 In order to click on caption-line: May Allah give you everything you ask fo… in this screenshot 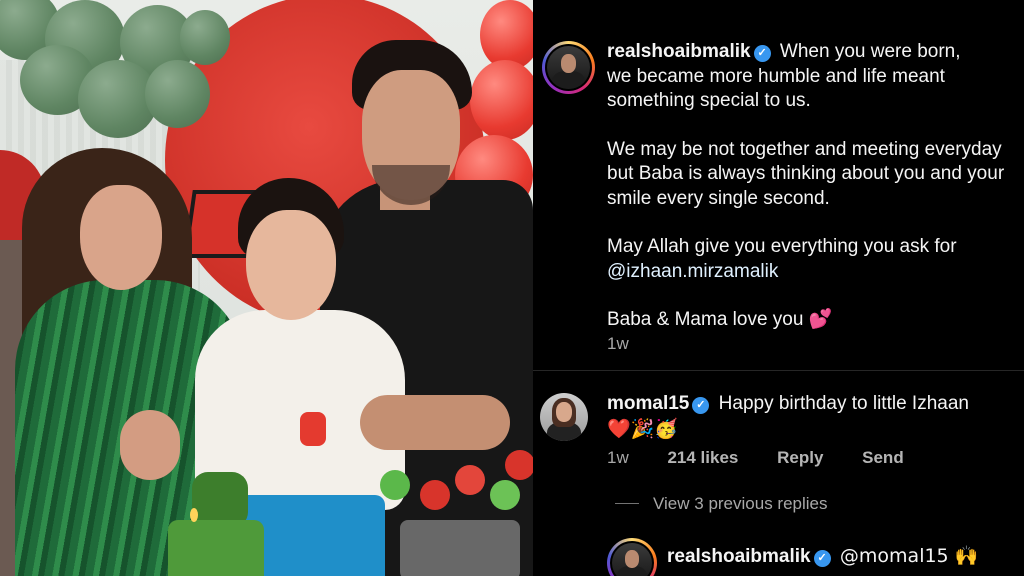, I will do `click(782, 246)`.